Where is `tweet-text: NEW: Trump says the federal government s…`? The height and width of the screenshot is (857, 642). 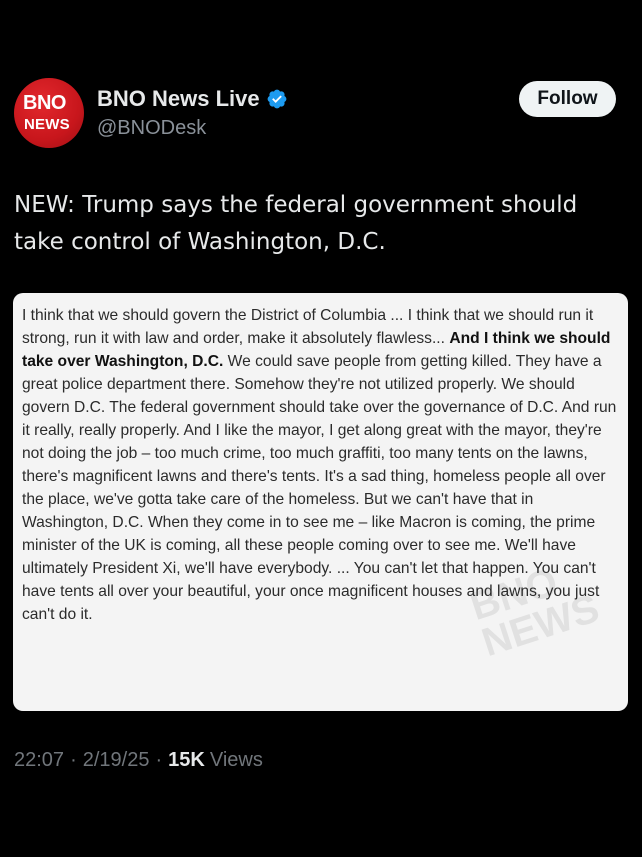 tweet-text: NEW: Trump says the federal government s… is located at coordinates (296, 223).